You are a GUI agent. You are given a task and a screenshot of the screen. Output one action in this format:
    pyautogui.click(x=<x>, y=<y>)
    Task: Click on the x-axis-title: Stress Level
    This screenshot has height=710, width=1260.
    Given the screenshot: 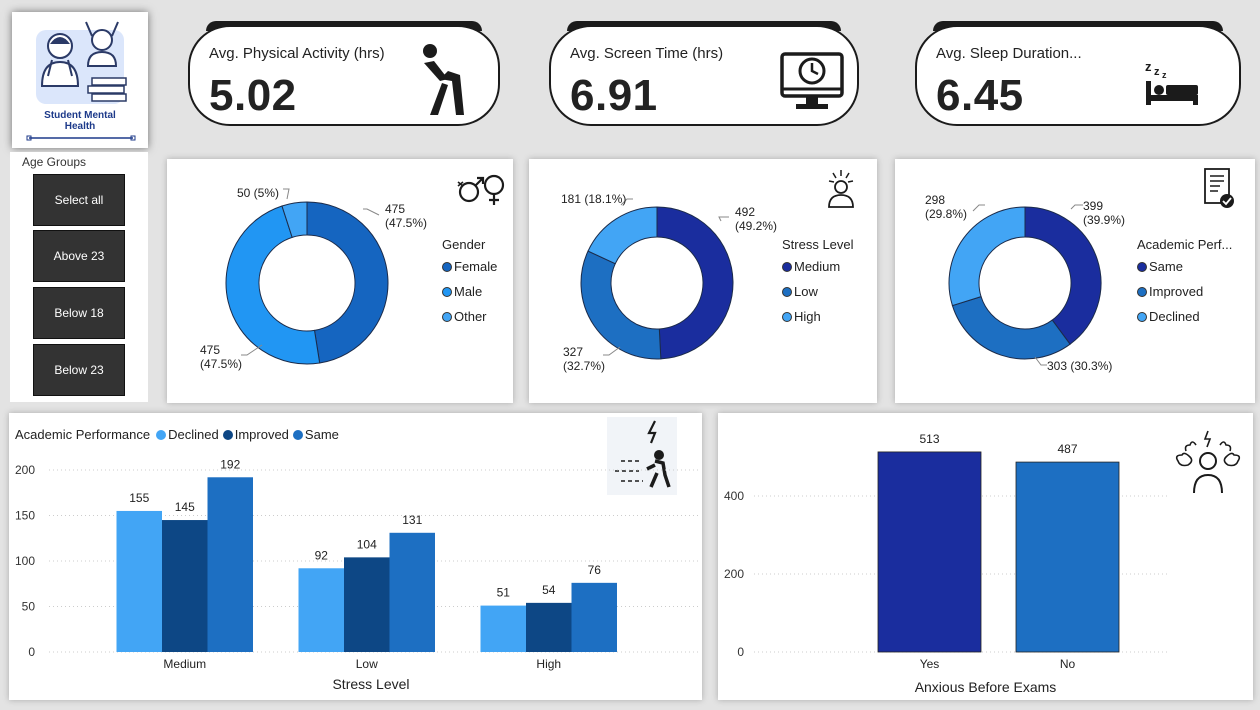 What is the action you would take?
    pyautogui.click(x=371, y=684)
    